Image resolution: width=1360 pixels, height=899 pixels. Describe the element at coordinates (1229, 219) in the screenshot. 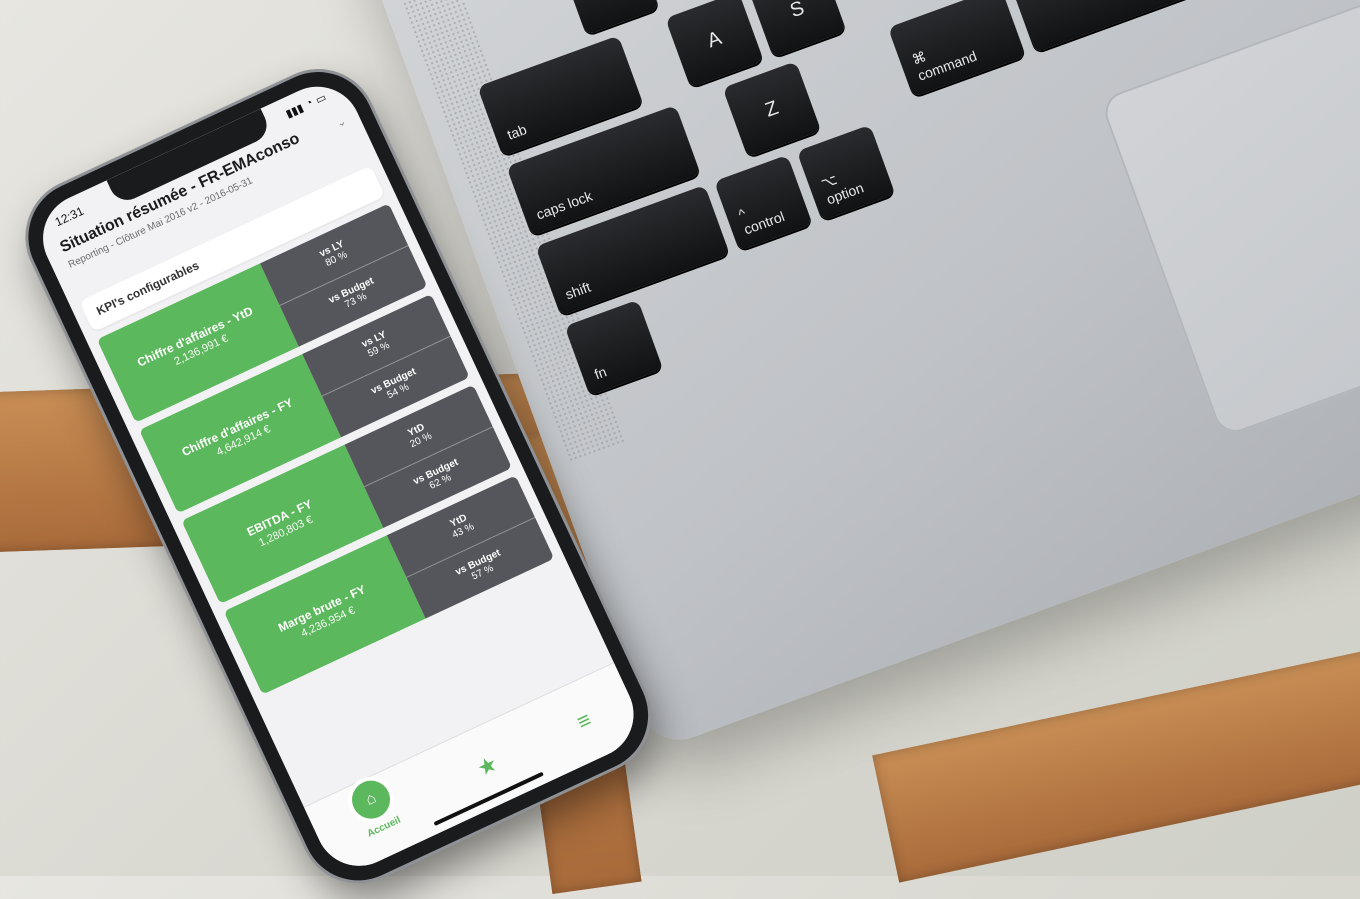

I see `trackpad` at that location.